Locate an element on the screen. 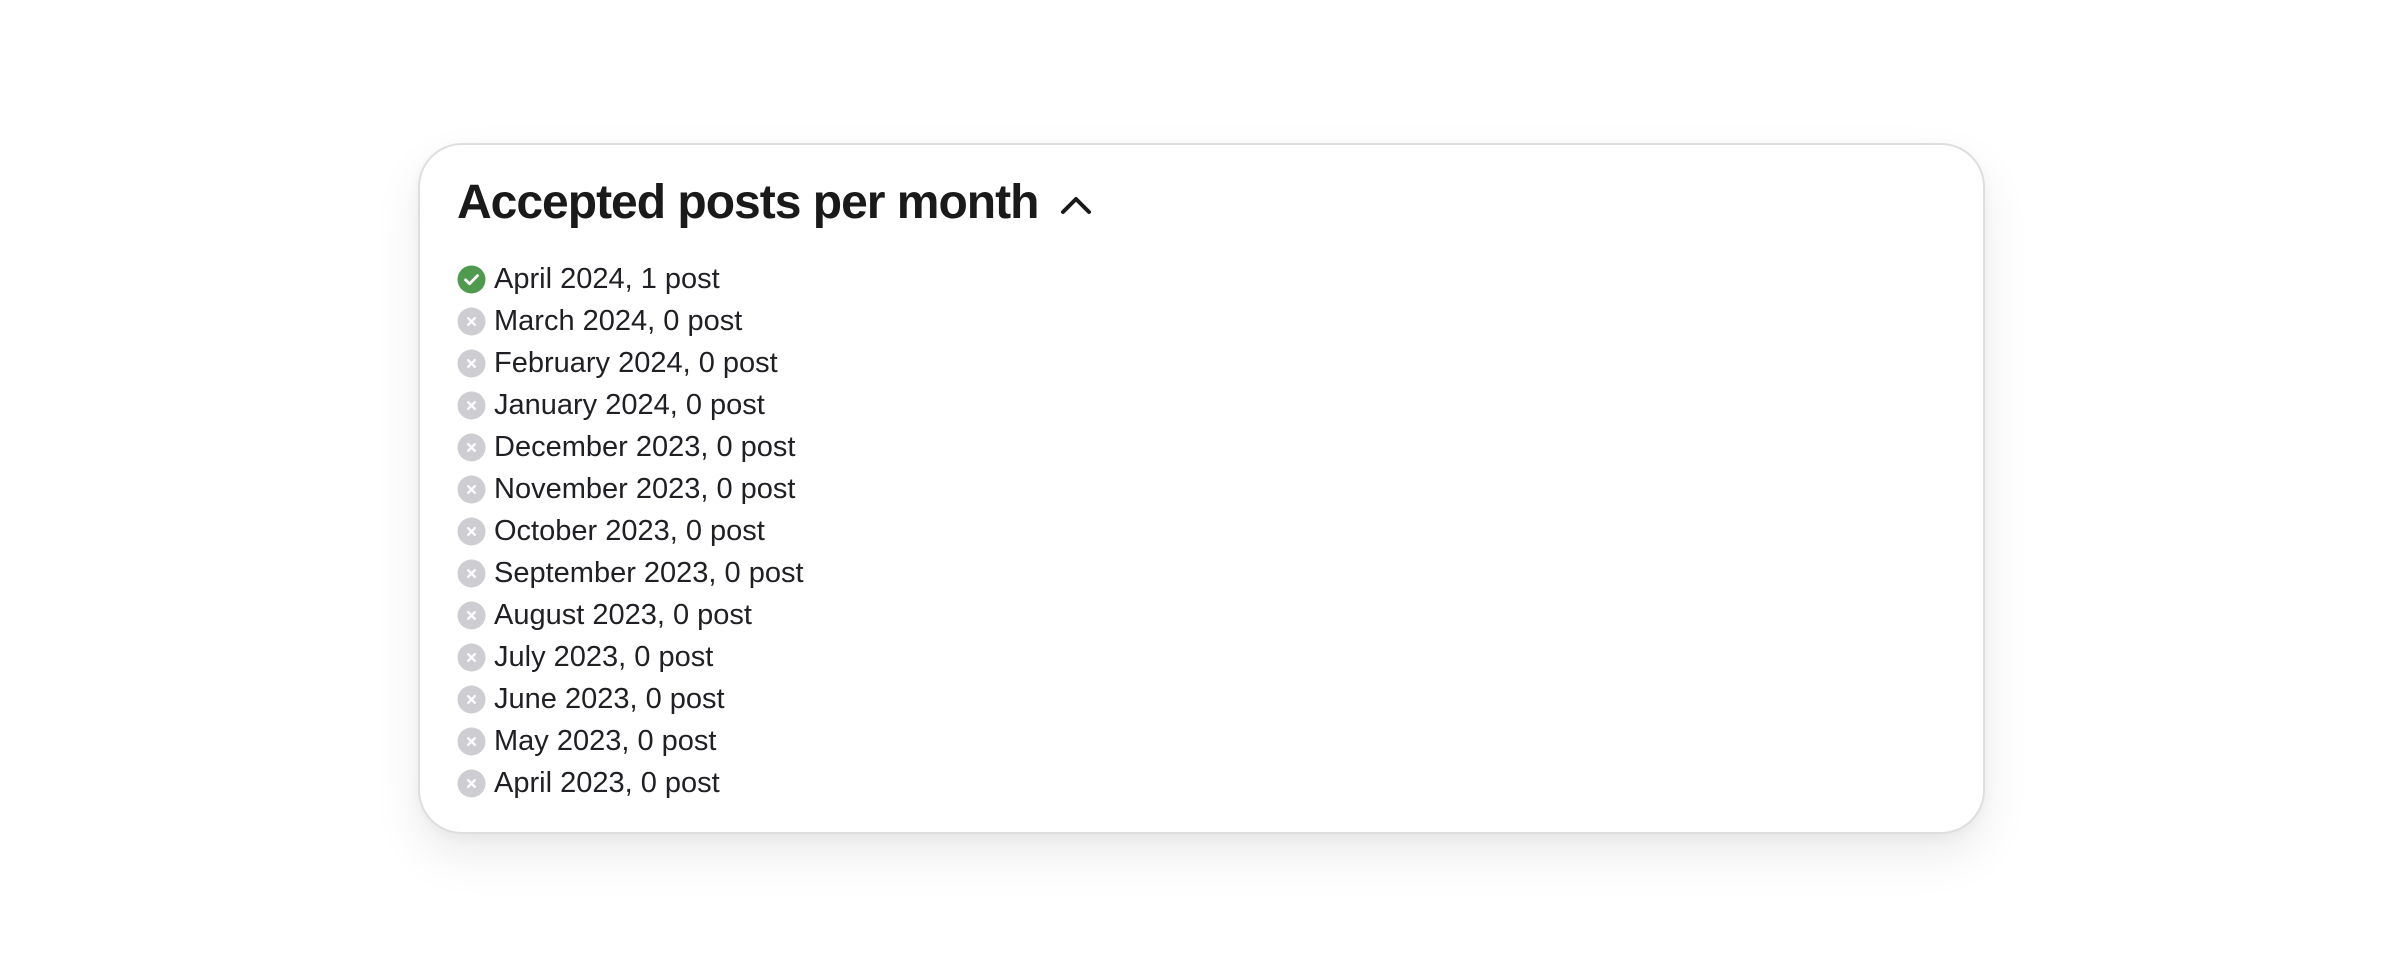 This screenshot has width=2400, height=976. list-item: February 2024, 0 post is located at coordinates (630, 363).